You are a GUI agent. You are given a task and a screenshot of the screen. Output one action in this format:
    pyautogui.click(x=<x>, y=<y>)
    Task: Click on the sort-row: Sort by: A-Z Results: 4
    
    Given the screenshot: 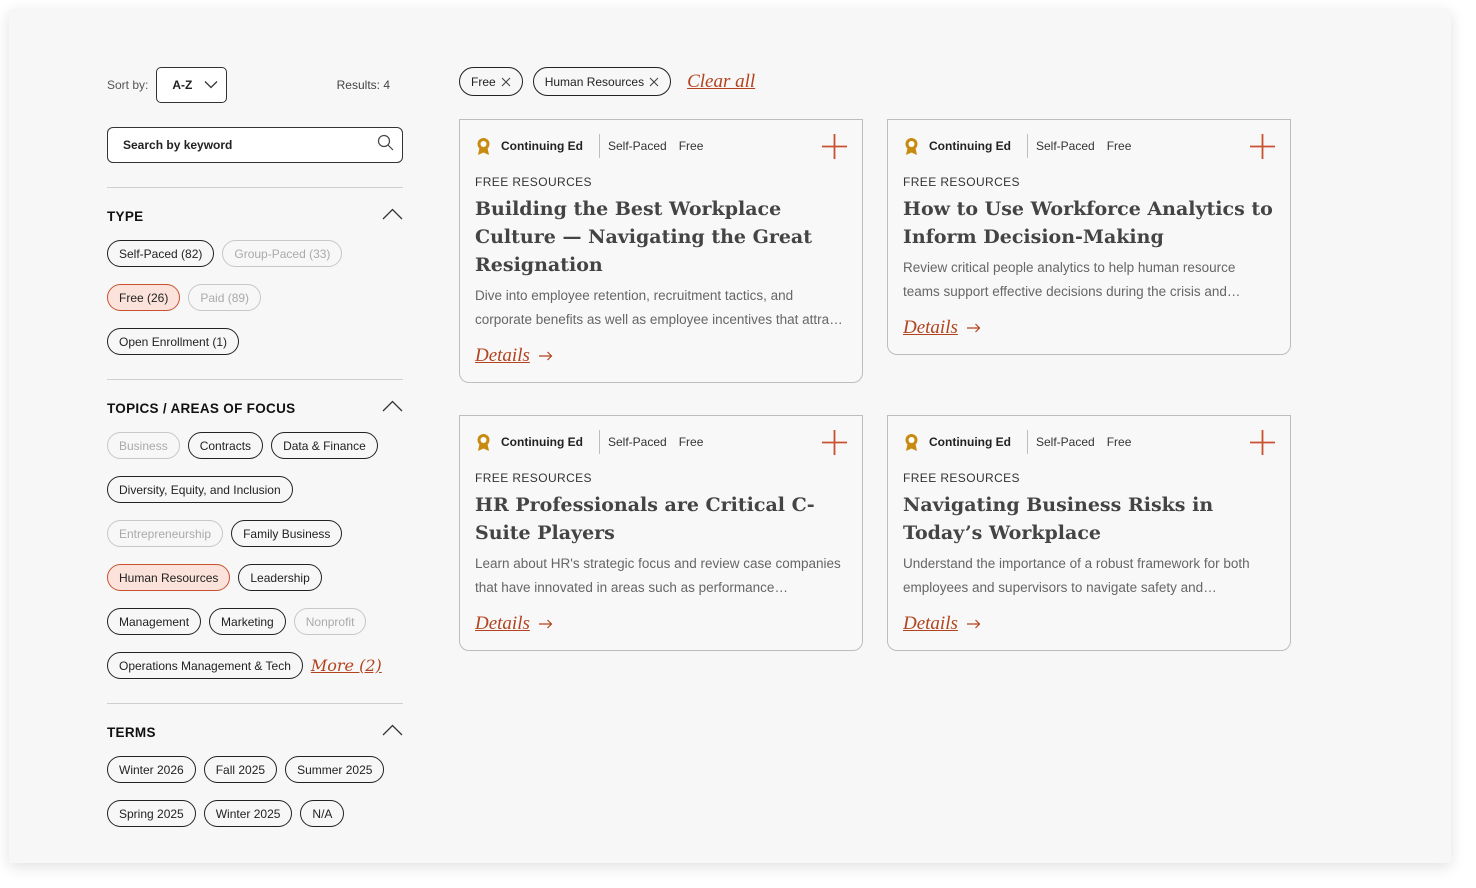 What is the action you would take?
    pyautogui.click(x=255, y=85)
    